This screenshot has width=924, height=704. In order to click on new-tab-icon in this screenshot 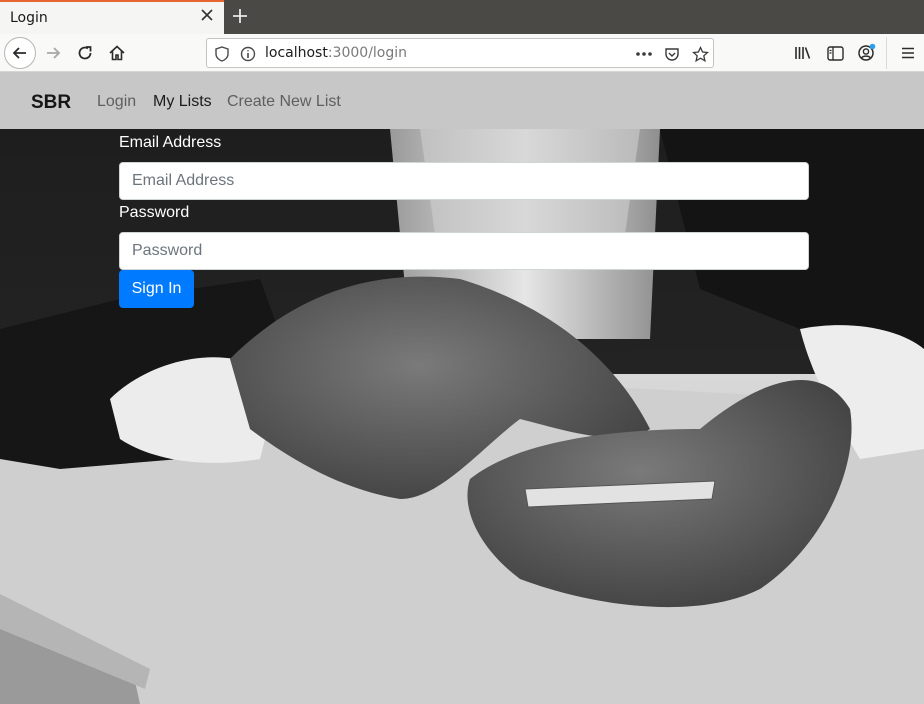, I will do `click(240, 16)`.